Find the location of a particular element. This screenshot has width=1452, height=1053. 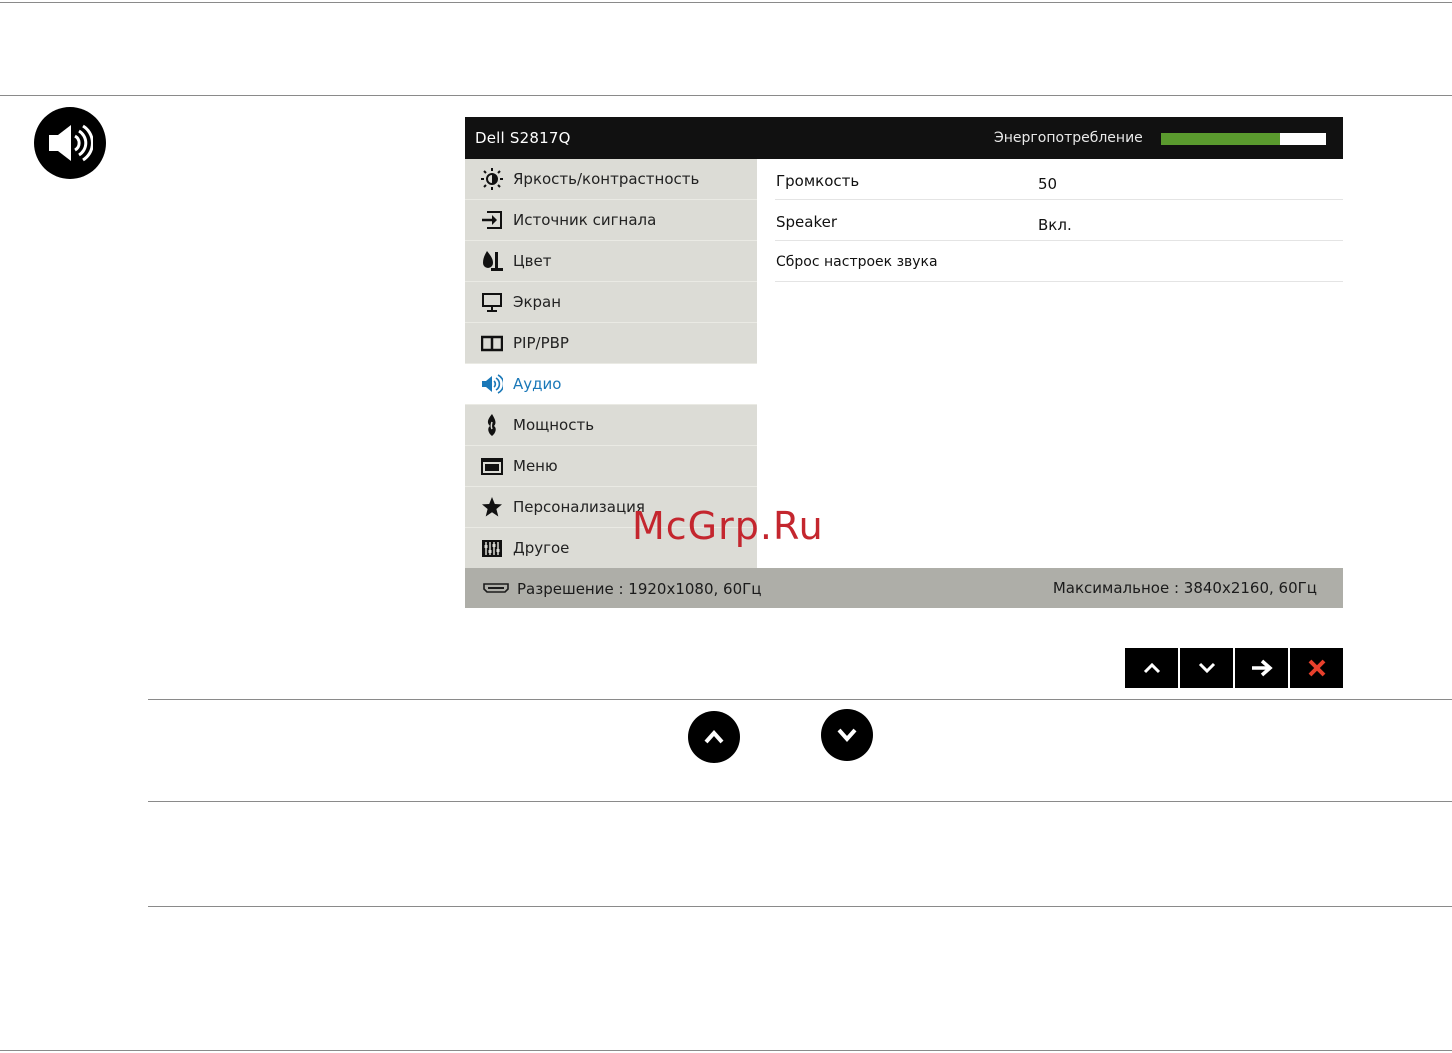

color-icon is located at coordinates (493, 261).